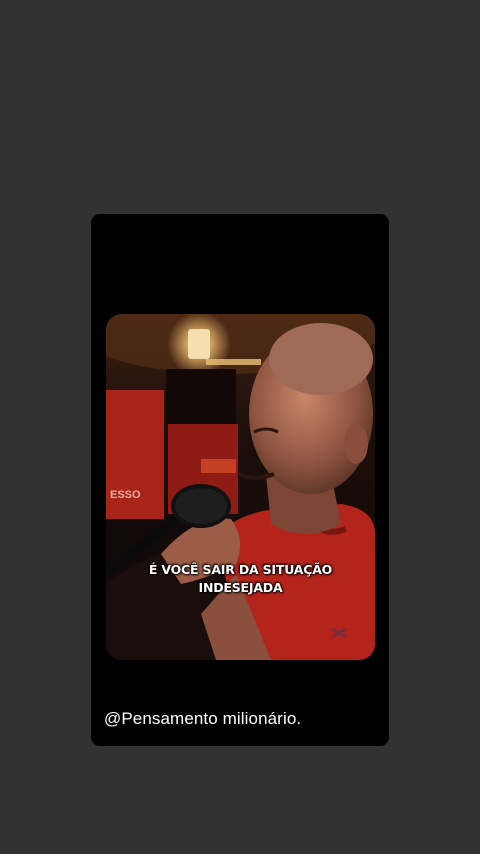 The width and height of the screenshot is (480, 854). I want to click on video-caption: É VOCÊ SAIR DA SITUAÇÃO INDESEJADA, so click(240, 579).